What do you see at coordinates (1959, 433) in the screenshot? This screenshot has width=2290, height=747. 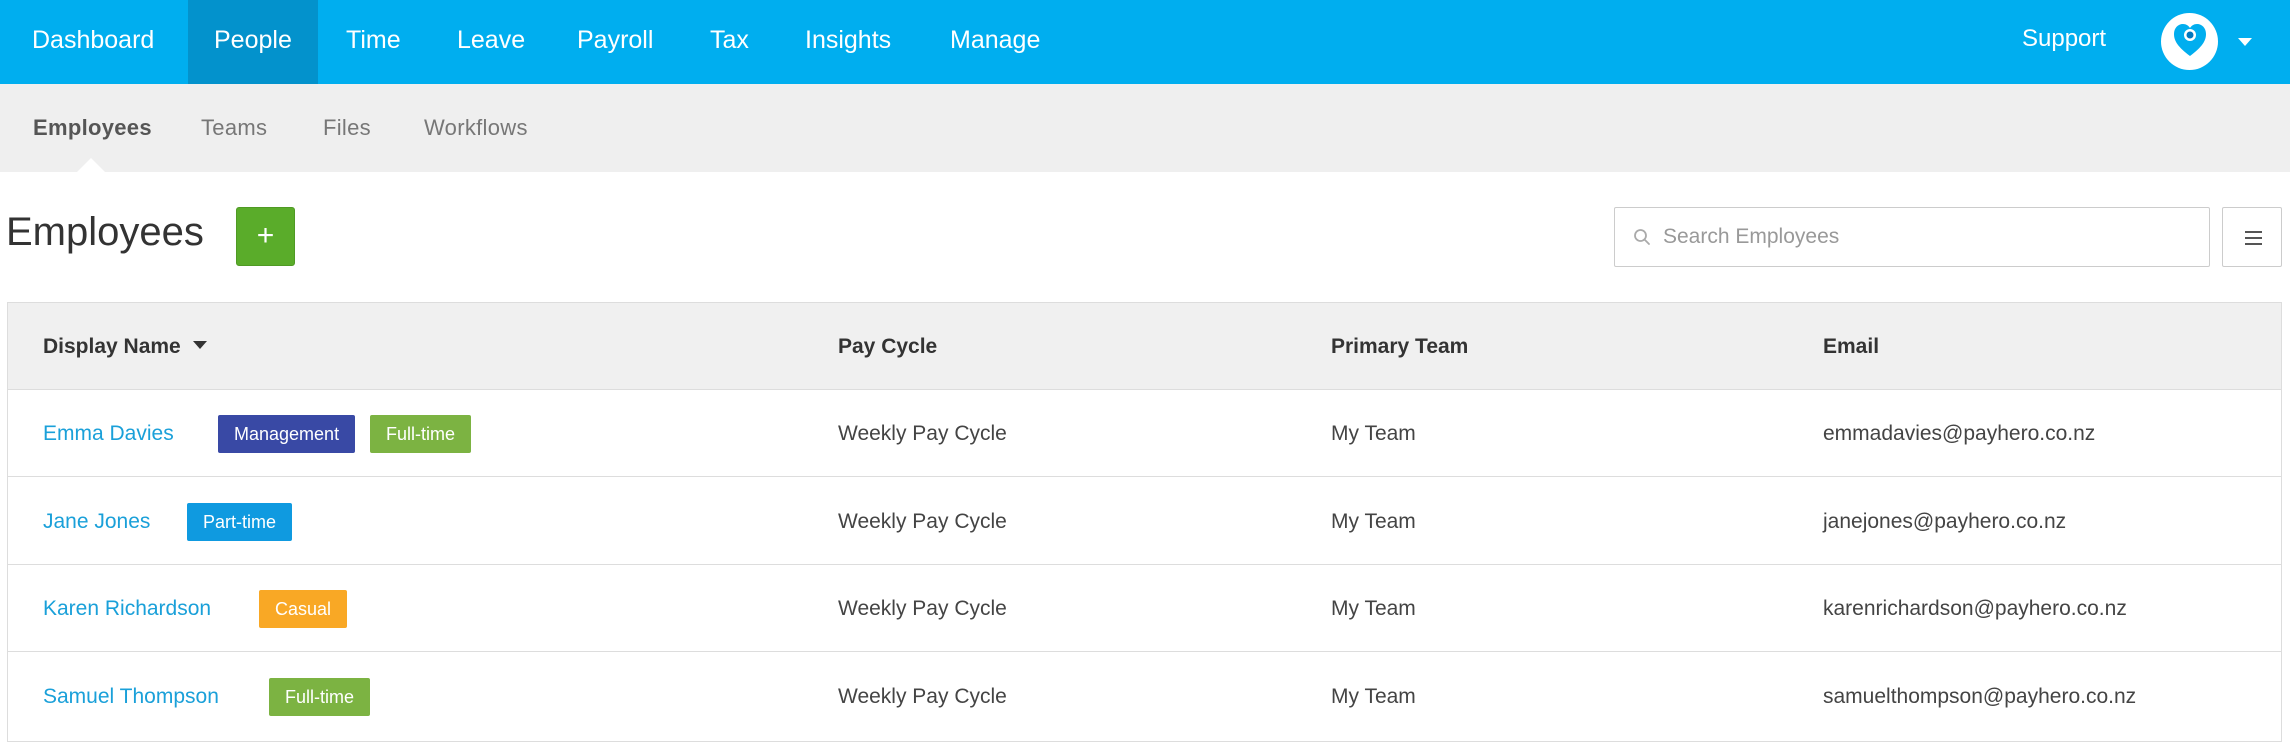 I see `email-cell: emmadavies@payhero.co.nz` at bounding box center [1959, 433].